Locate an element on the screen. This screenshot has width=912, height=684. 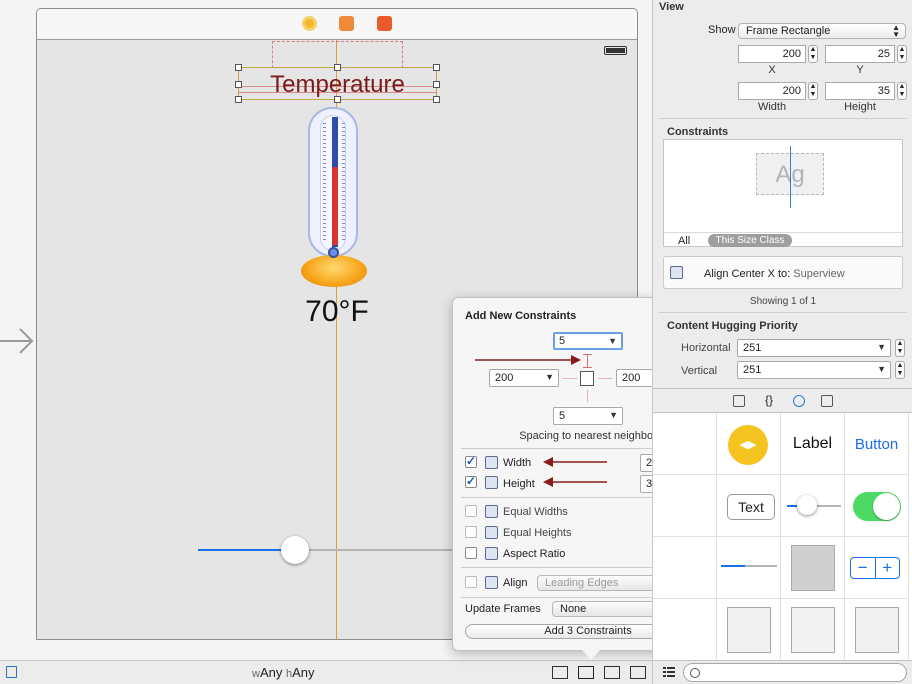
temperature-value-label: 70°F is located at coordinates (337, 312).